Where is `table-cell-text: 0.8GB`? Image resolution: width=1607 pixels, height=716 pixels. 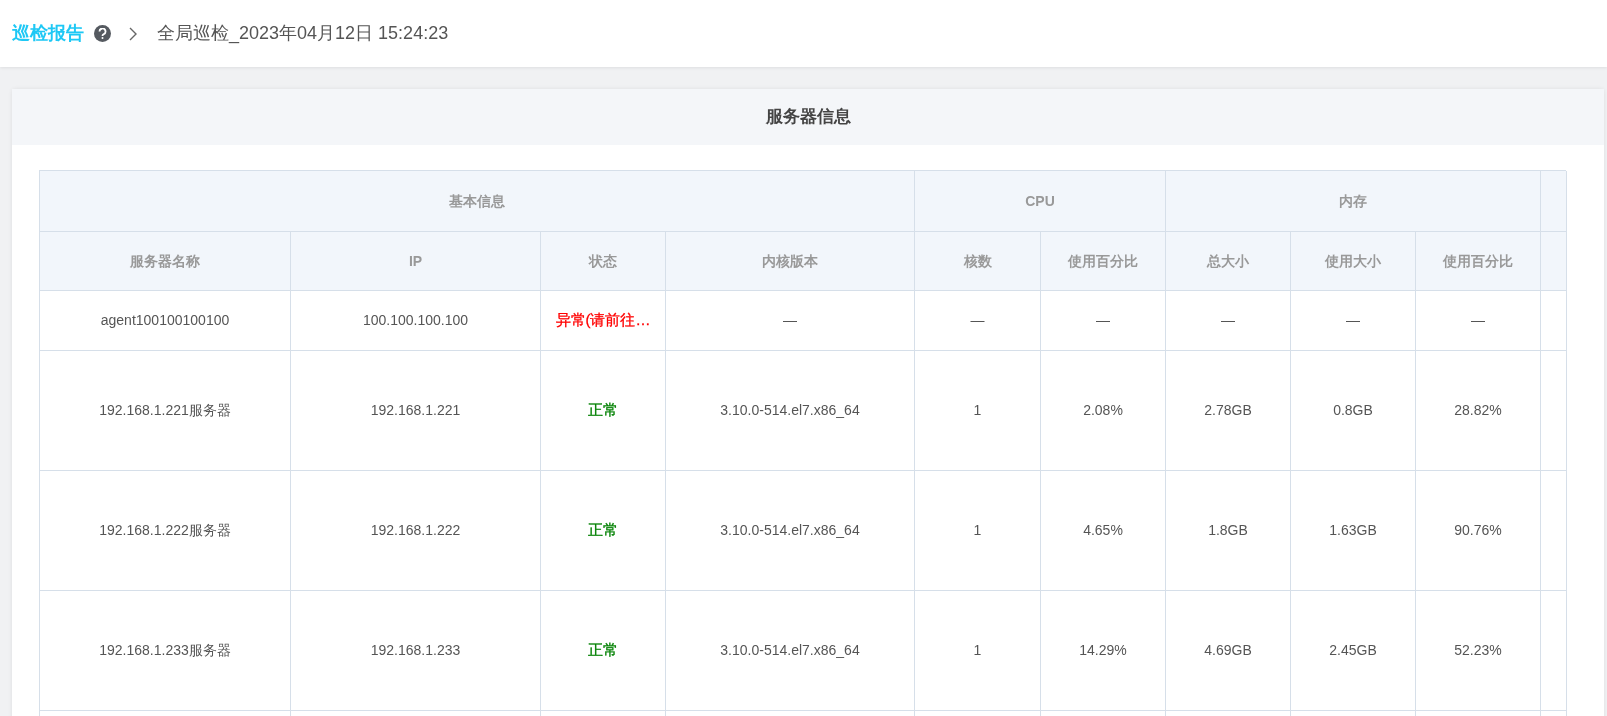 table-cell-text: 0.8GB is located at coordinates (1353, 410).